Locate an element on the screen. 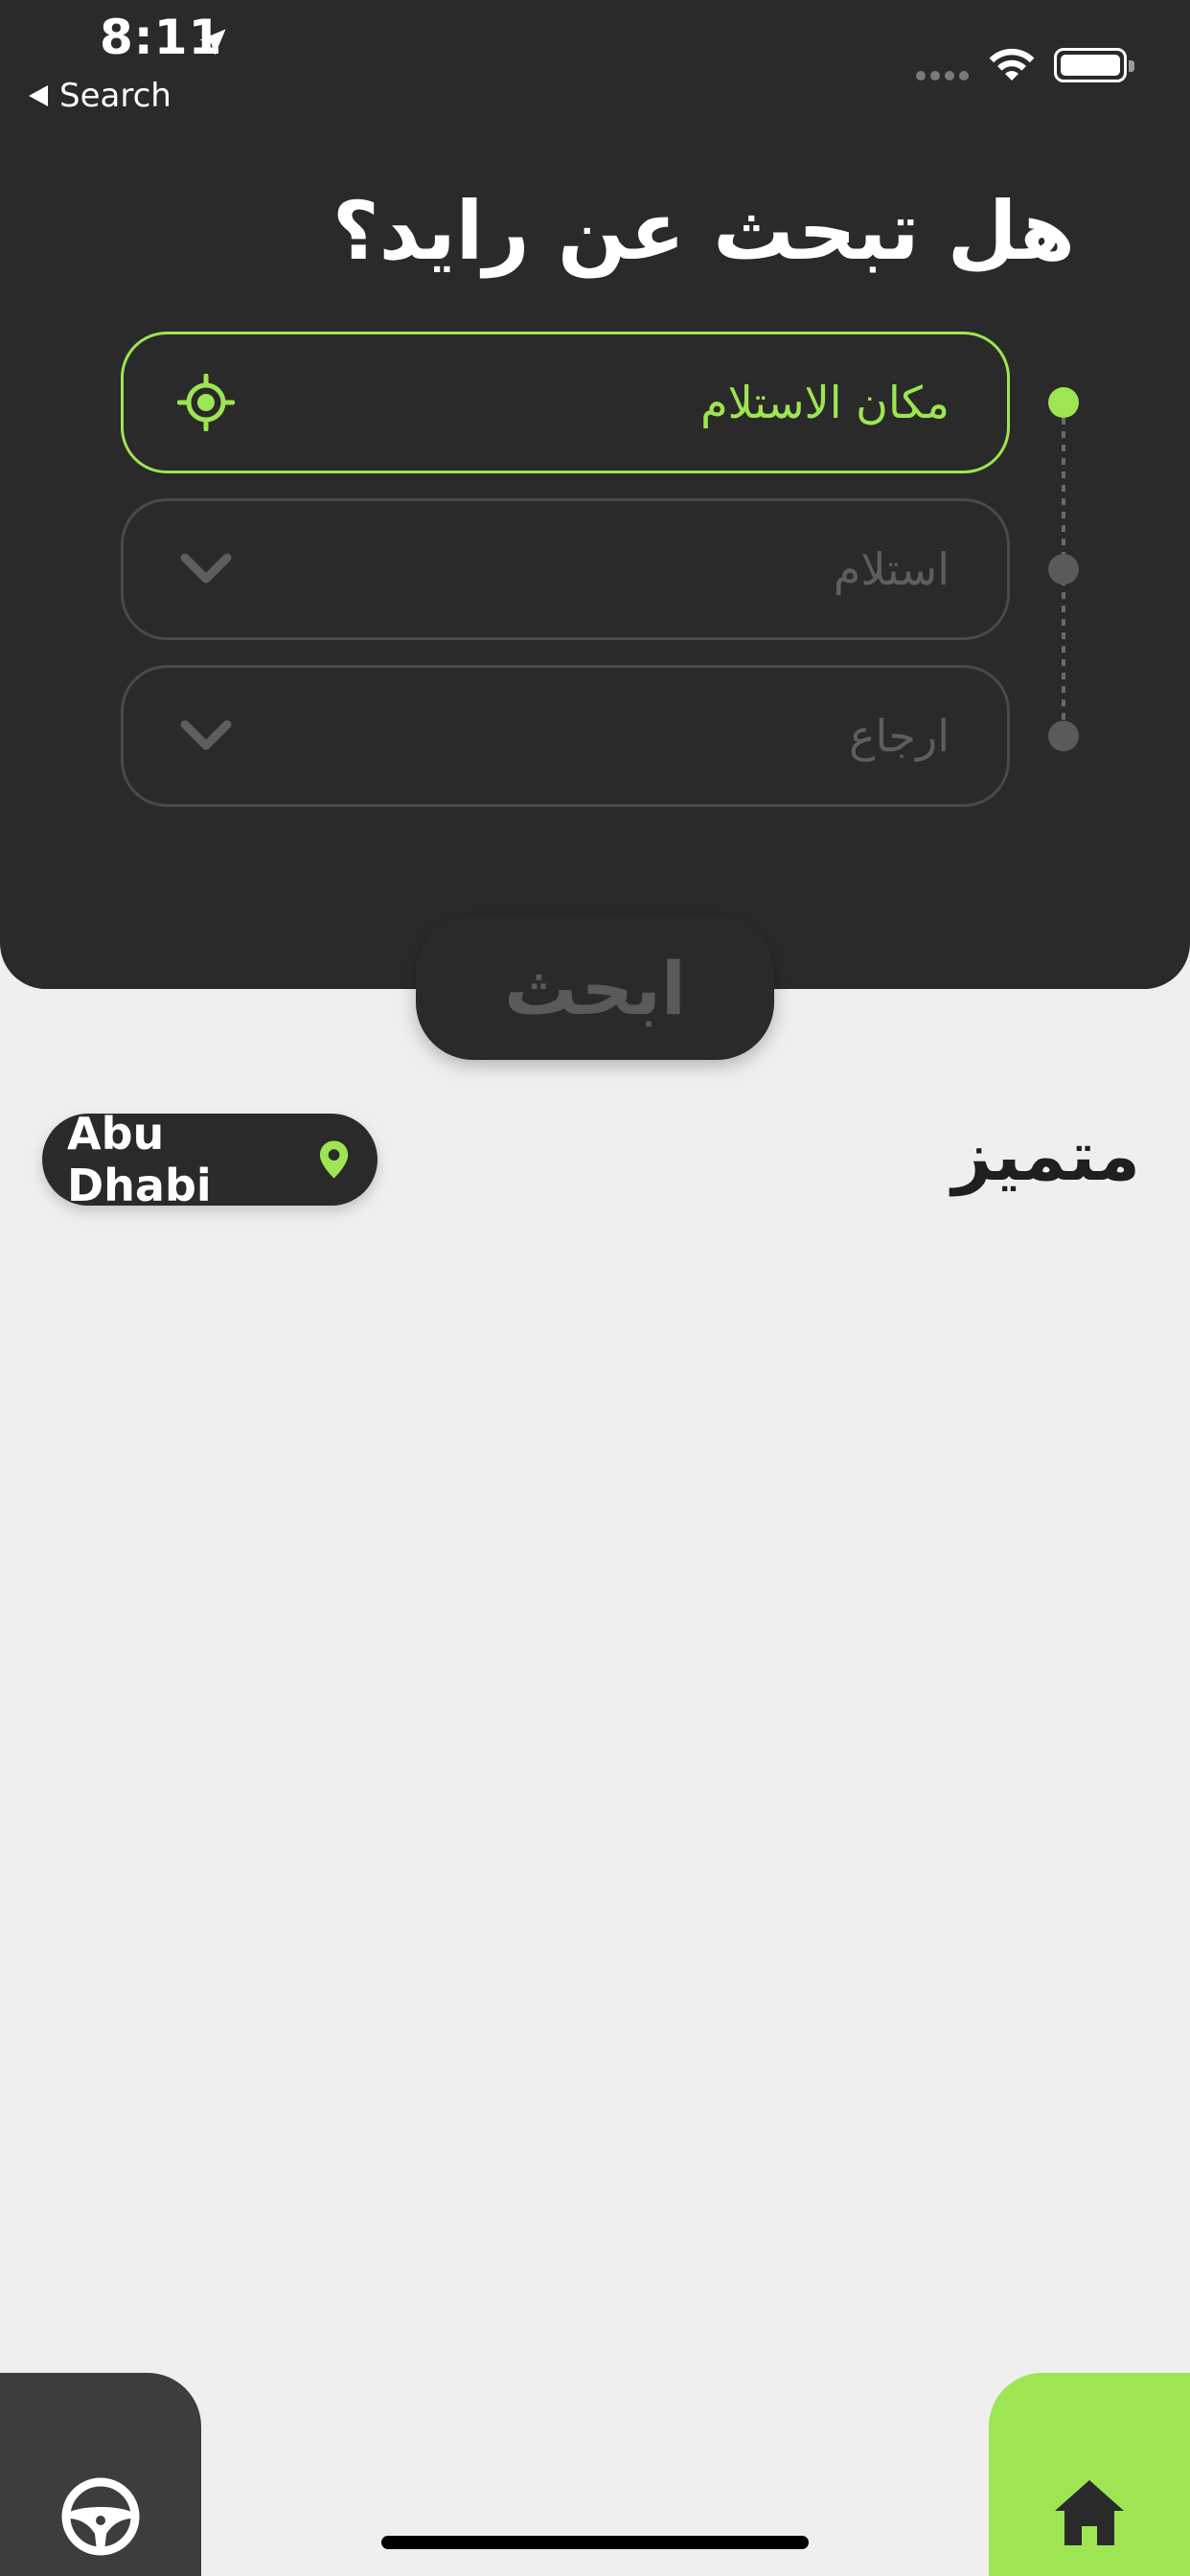  cellular-signal-icon is located at coordinates (943, 75).